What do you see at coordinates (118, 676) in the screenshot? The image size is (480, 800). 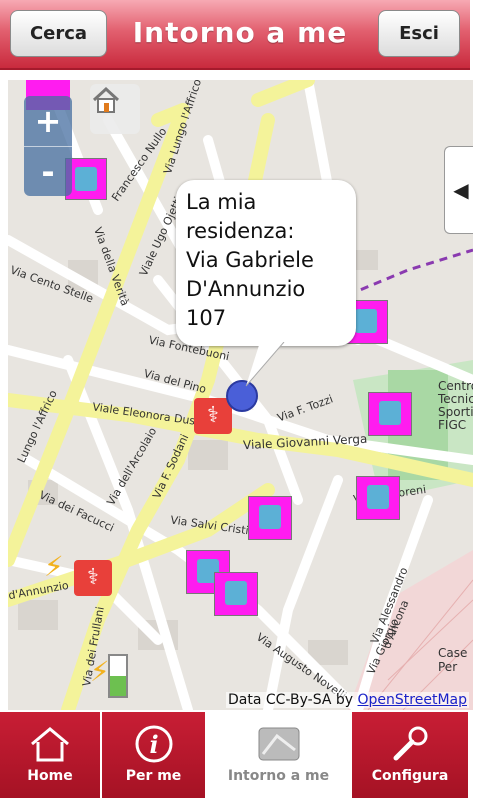 I see `battery-icon` at bounding box center [118, 676].